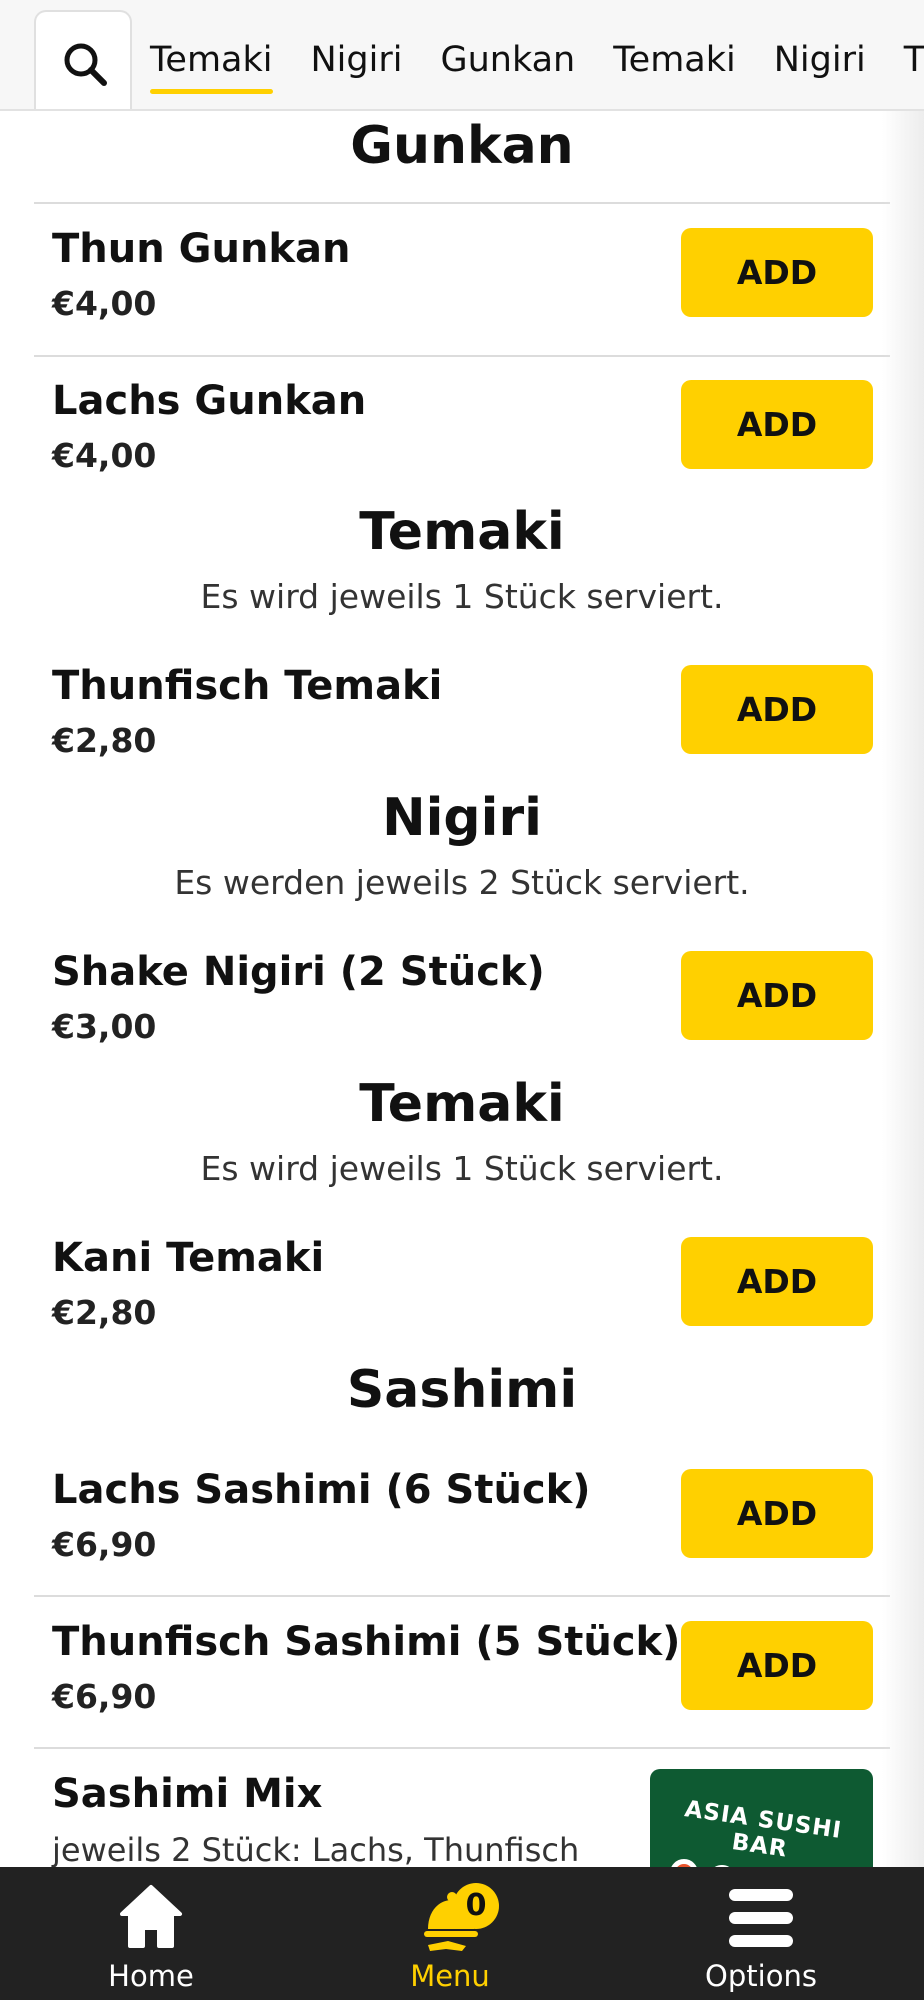  What do you see at coordinates (462, 1003) in the screenshot?
I see `menu-item-shake-nigiri: Shake Nigiri (2 Stück) €3,00 ADD` at bounding box center [462, 1003].